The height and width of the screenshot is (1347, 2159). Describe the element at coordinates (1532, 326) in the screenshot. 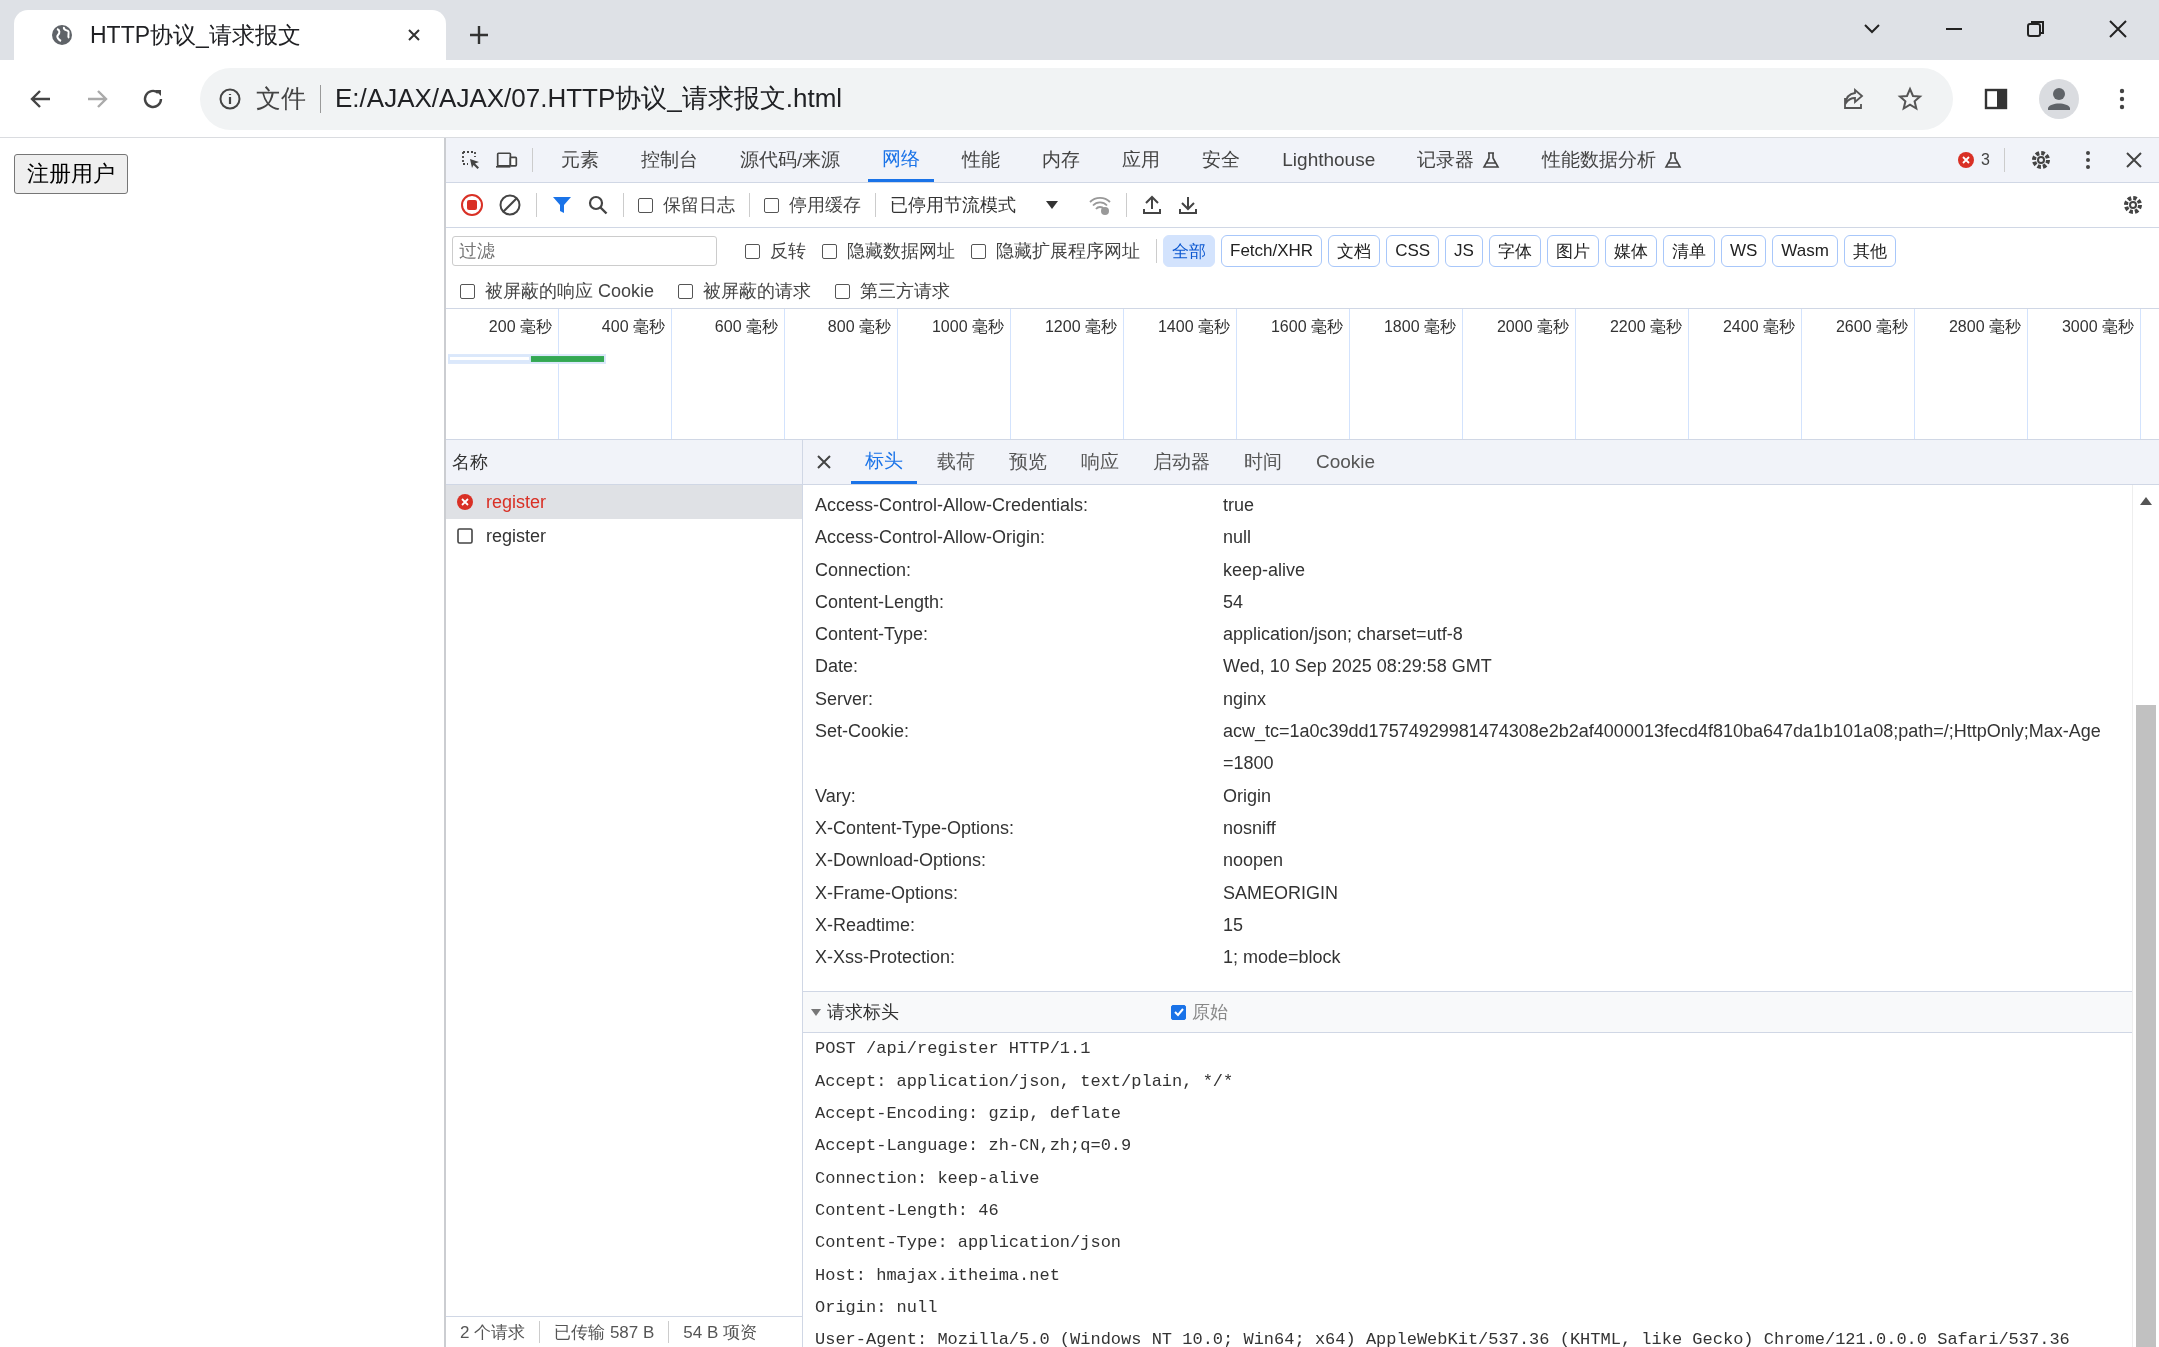

I see `time-tick-label: 2000 毫秒` at that location.